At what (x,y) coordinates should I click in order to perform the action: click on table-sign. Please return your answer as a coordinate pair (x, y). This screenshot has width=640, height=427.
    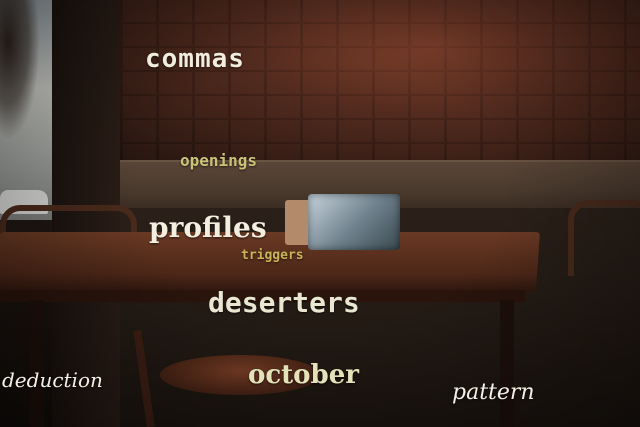
    Looking at the image, I should click on (354, 222).